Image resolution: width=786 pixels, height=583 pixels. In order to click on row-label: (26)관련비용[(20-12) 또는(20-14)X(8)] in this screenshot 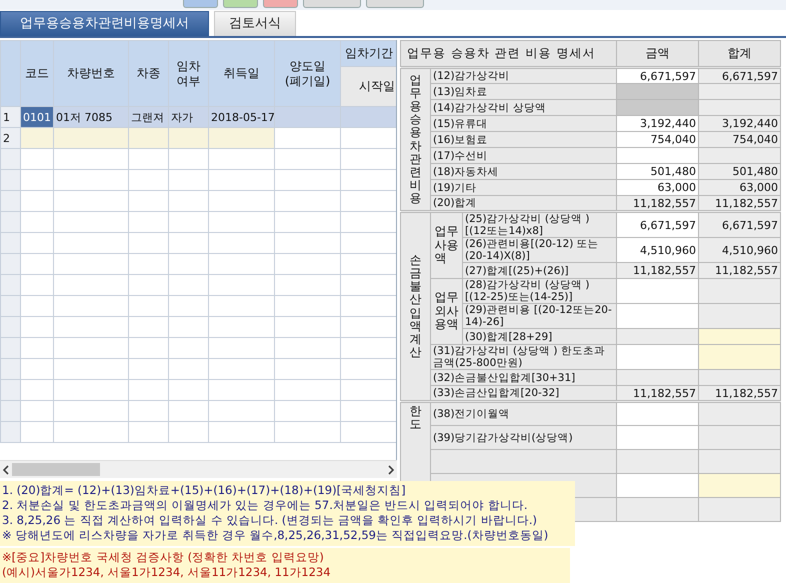, I will do `click(539, 250)`.